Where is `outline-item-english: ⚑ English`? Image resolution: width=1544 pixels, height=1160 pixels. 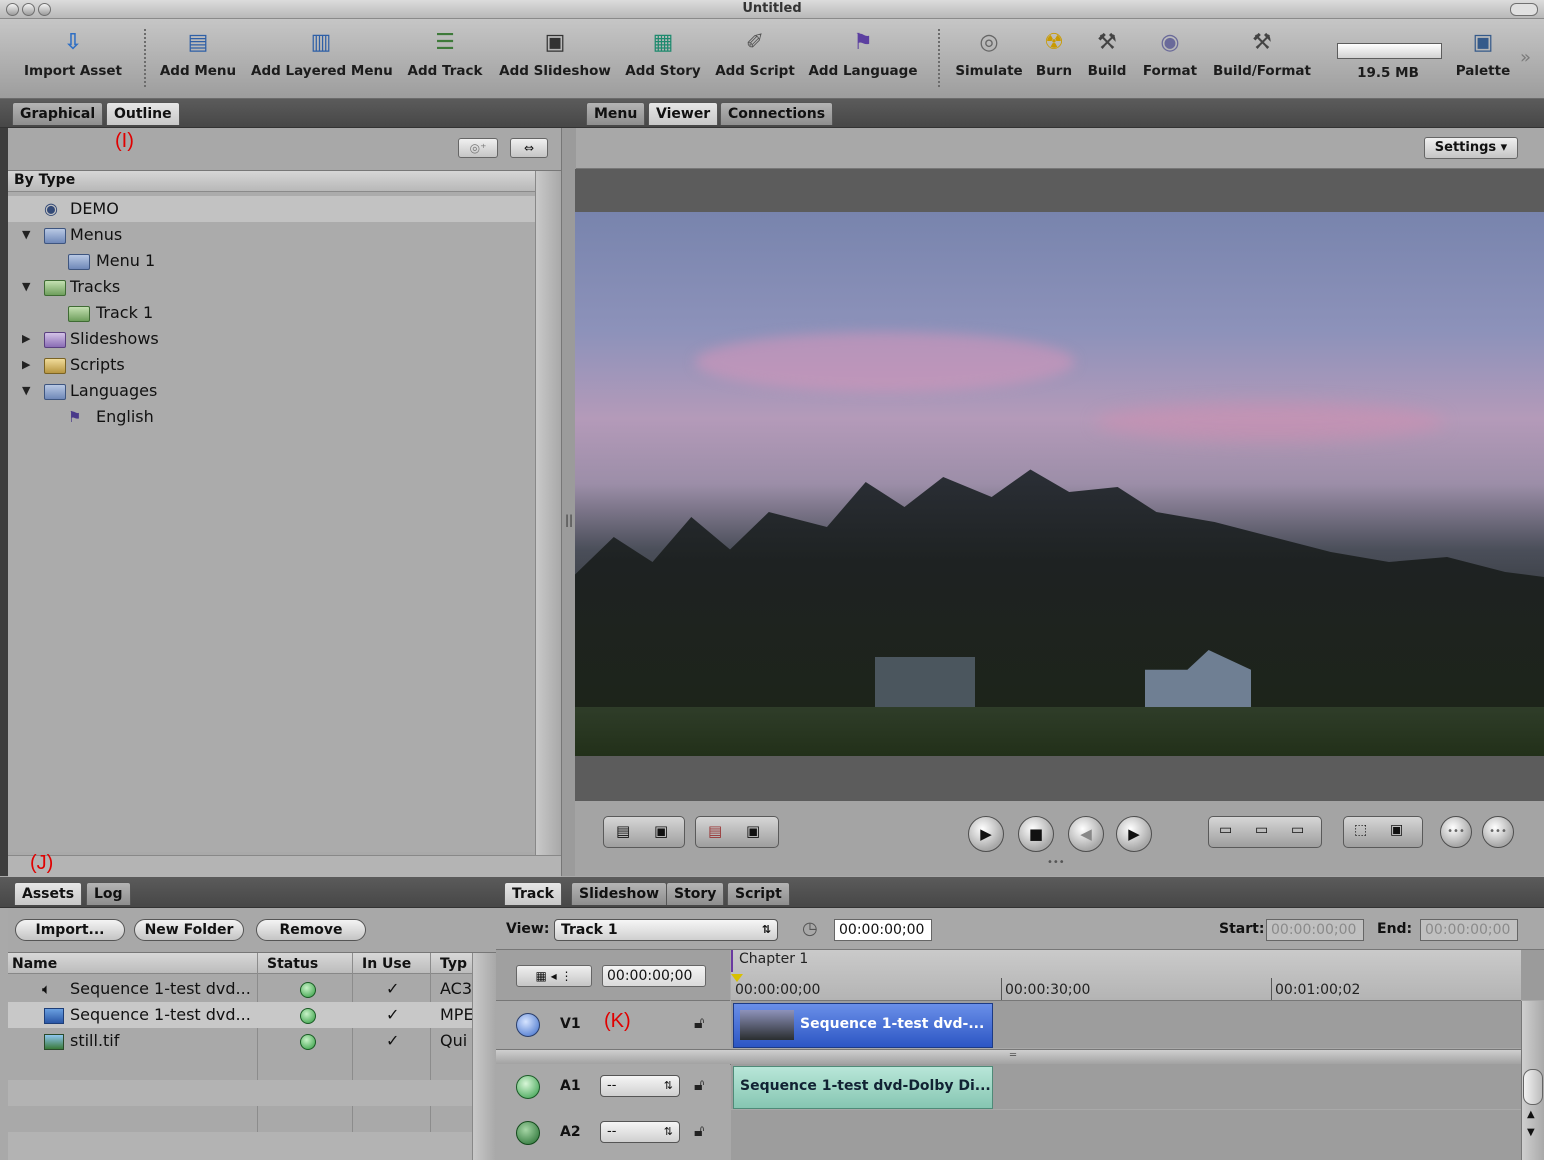 outline-item-english: ⚑ English is located at coordinates (271, 417).